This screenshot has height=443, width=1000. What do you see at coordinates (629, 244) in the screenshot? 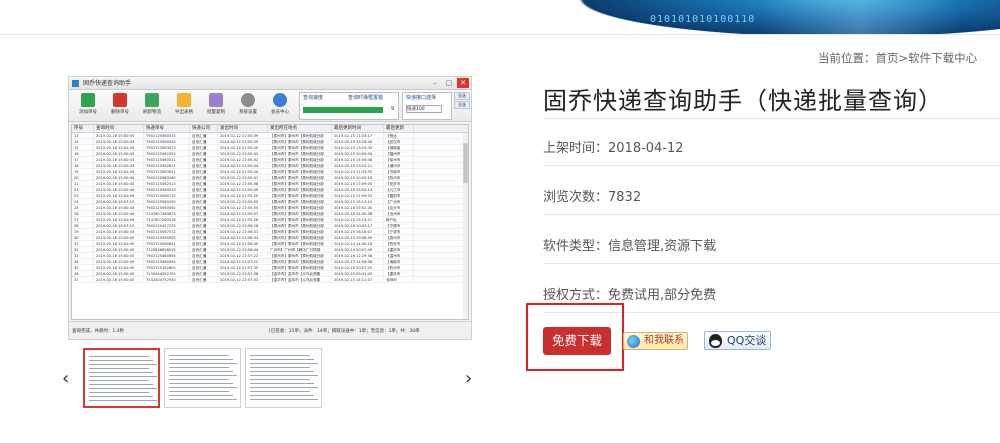
I see `software-type: 软件类型：信息管理,资源下载` at bounding box center [629, 244].